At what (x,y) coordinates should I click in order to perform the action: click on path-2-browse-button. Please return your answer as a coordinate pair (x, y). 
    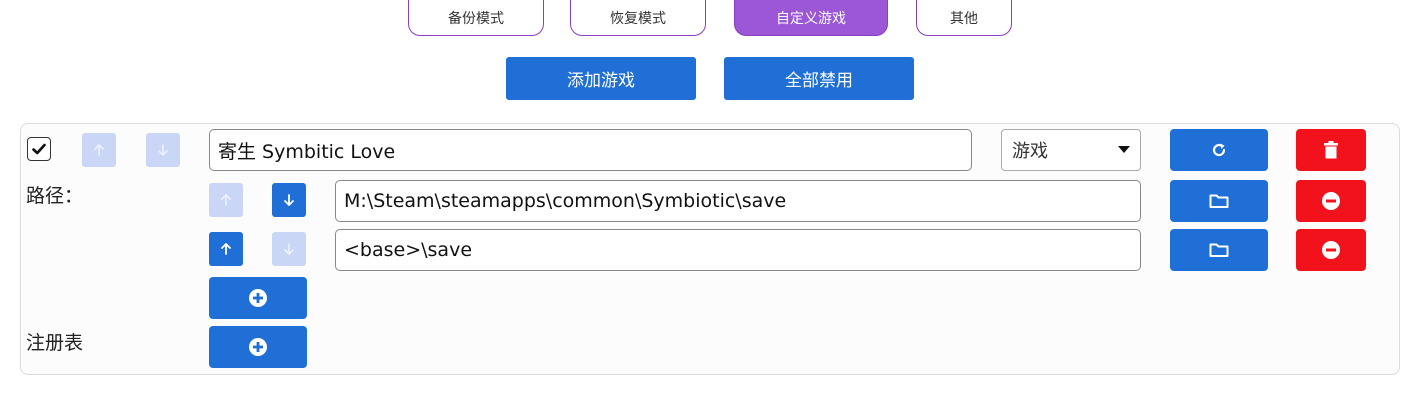
    Looking at the image, I should click on (1219, 250).